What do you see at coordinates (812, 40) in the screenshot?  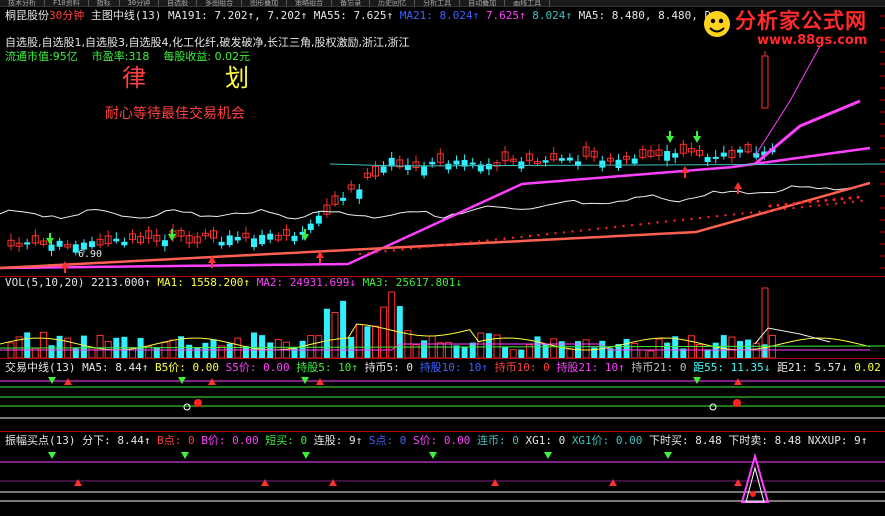 I see `logo-url: www.88gs.com` at bounding box center [812, 40].